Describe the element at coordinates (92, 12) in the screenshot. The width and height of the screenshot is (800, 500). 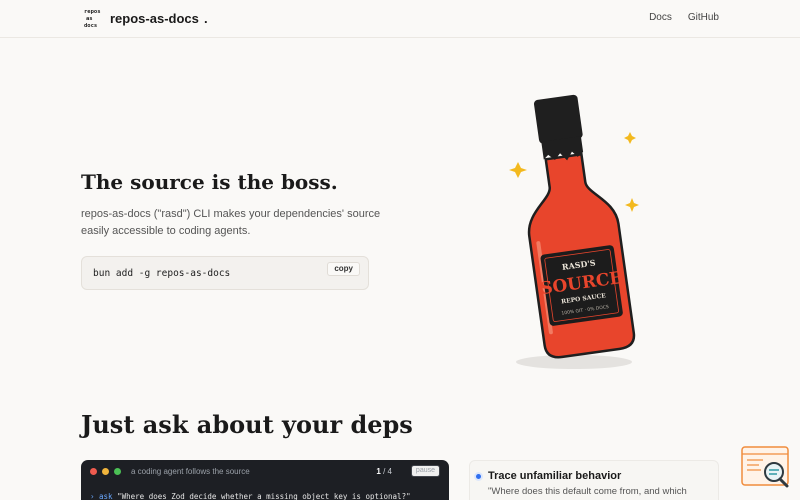
I see `logo-line-1: repos` at that location.